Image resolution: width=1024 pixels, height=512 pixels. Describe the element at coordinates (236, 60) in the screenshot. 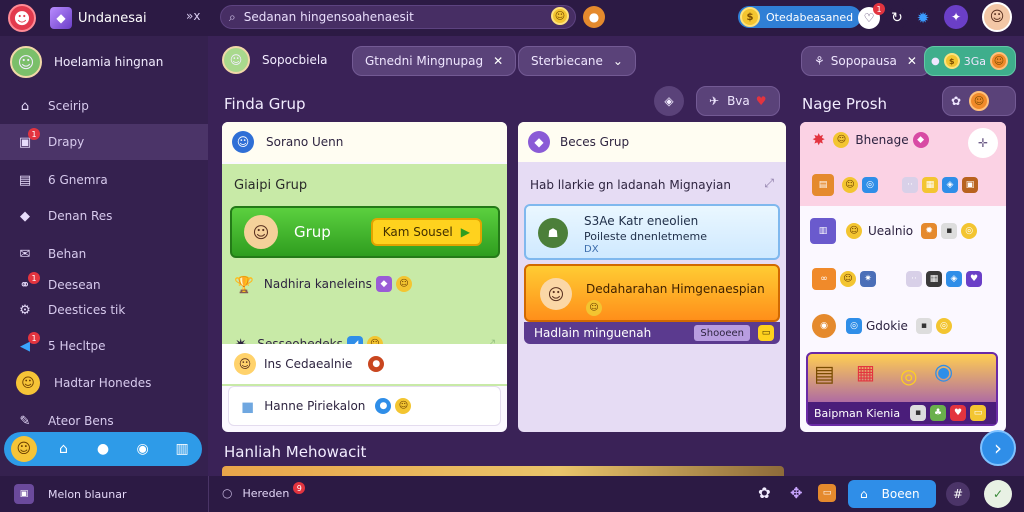

I see `profile-sticker-icon: ☺` at that location.